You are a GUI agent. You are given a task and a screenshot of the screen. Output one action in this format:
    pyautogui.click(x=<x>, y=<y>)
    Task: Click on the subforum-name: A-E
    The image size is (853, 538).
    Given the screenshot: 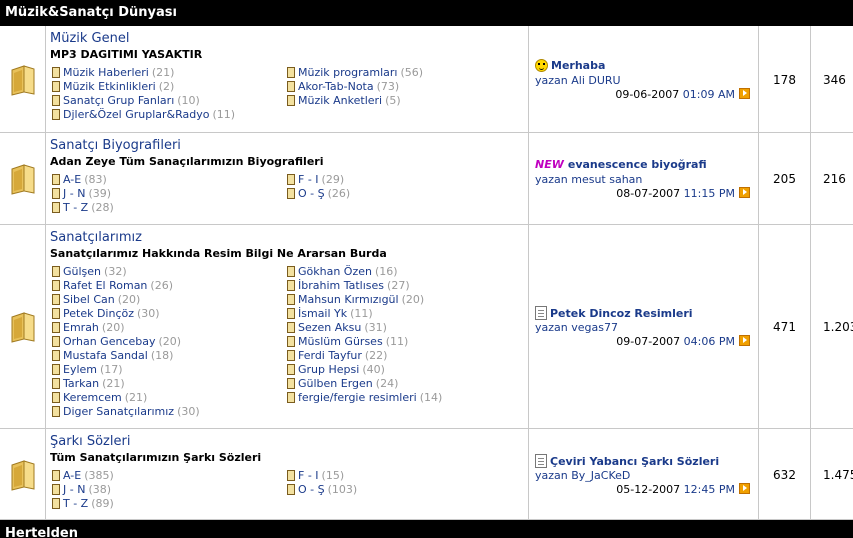 What is the action you would take?
    pyautogui.click(x=72, y=179)
    